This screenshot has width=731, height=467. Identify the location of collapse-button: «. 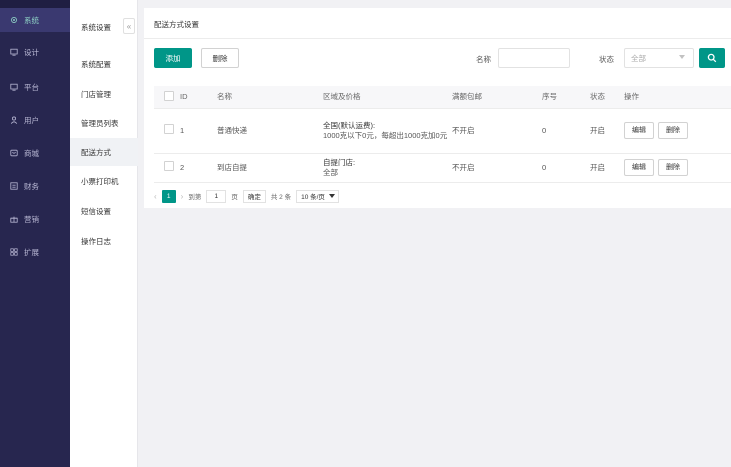
(129, 26).